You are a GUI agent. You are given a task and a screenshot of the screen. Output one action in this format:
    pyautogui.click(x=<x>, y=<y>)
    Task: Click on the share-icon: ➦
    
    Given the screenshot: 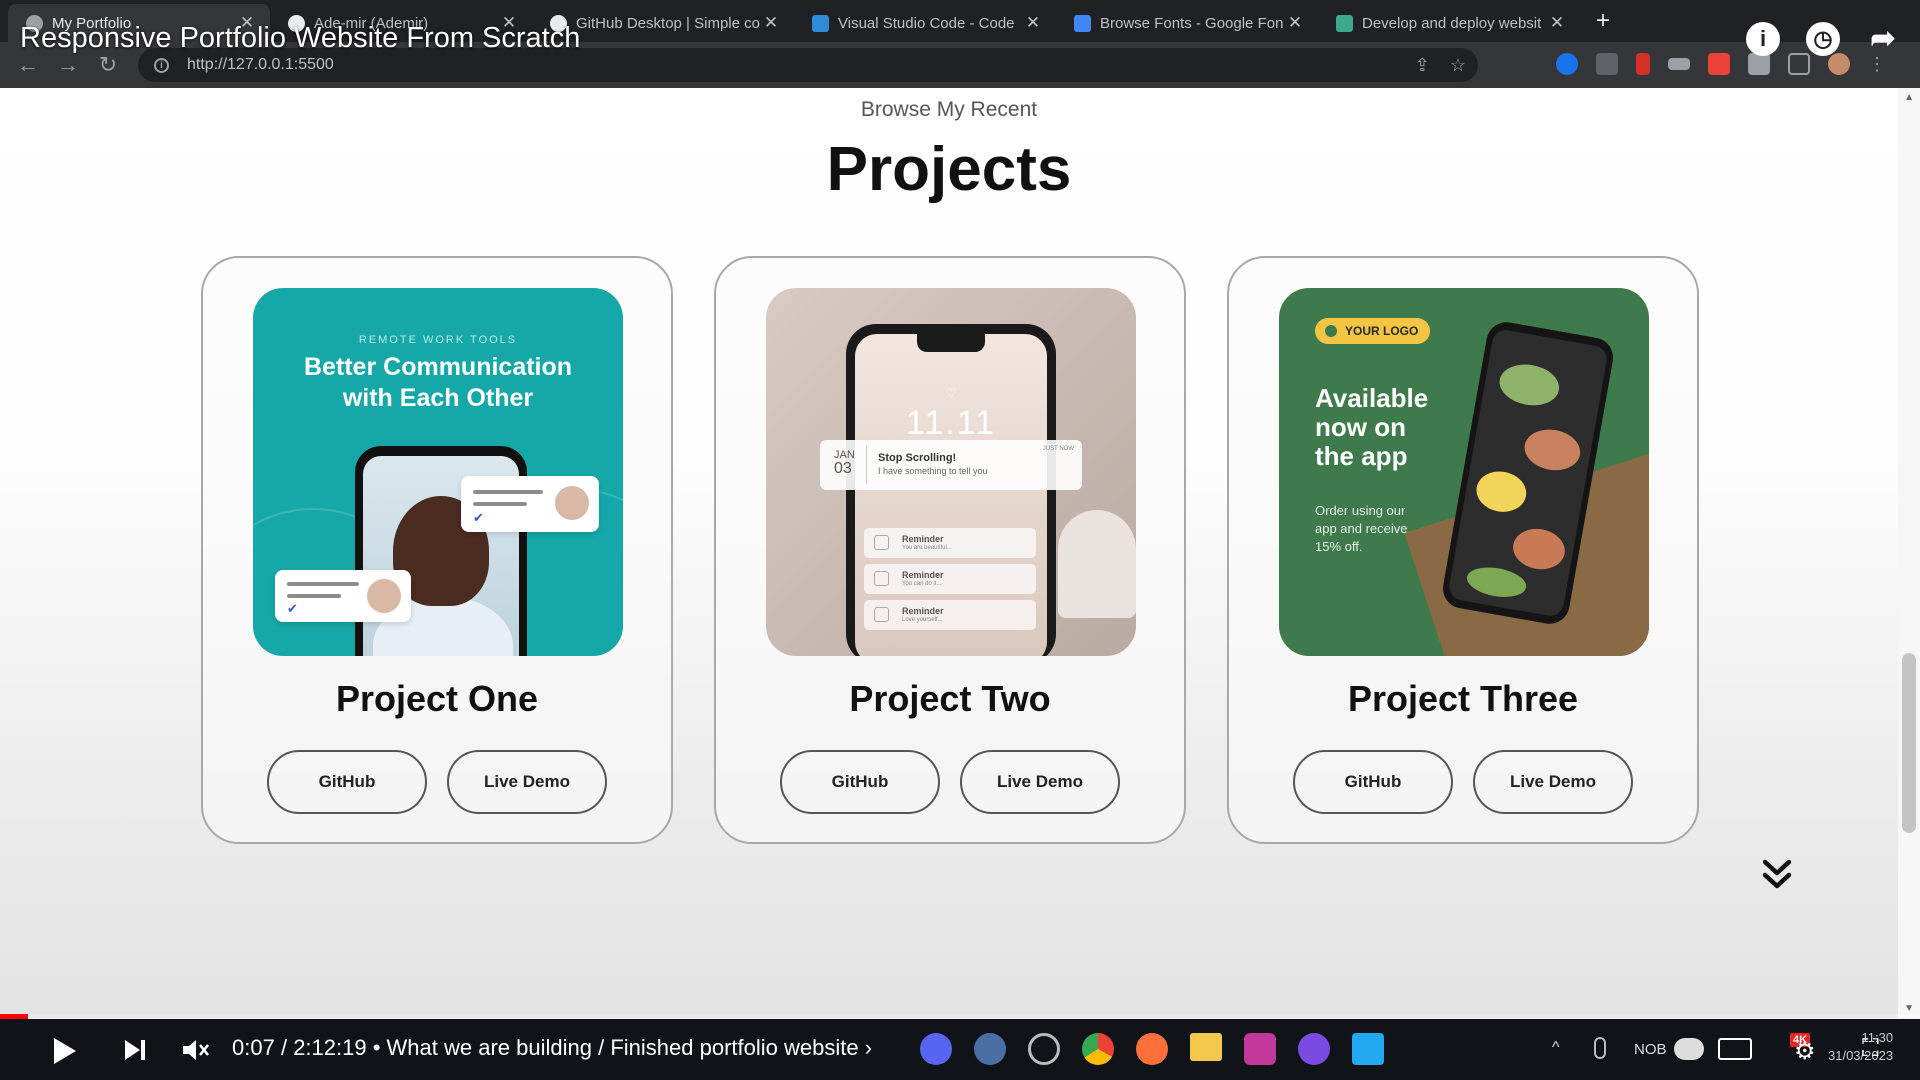 What is the action you would take?
    pyautogui.click(x=1883, y=39)
    